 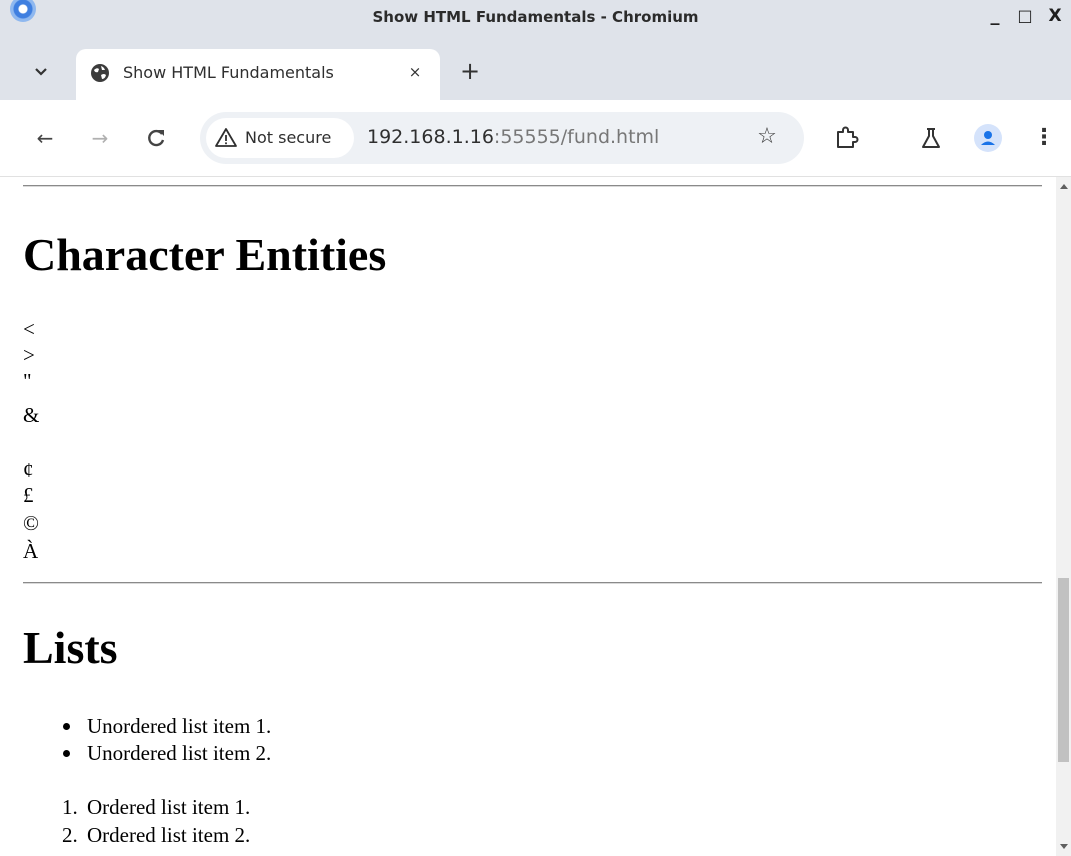 What do you see at coordinates (100, 73) in the screenshot?
I see `globe-icon` at bounding box center [100, 73].